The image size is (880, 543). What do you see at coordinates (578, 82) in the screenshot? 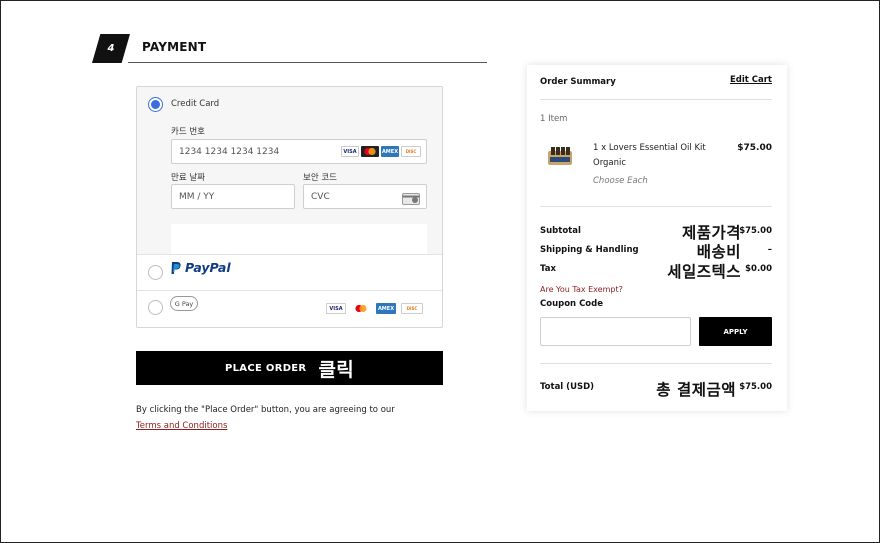
I see `order-summary-title: Order Summary` at bounding box center [578, 82].